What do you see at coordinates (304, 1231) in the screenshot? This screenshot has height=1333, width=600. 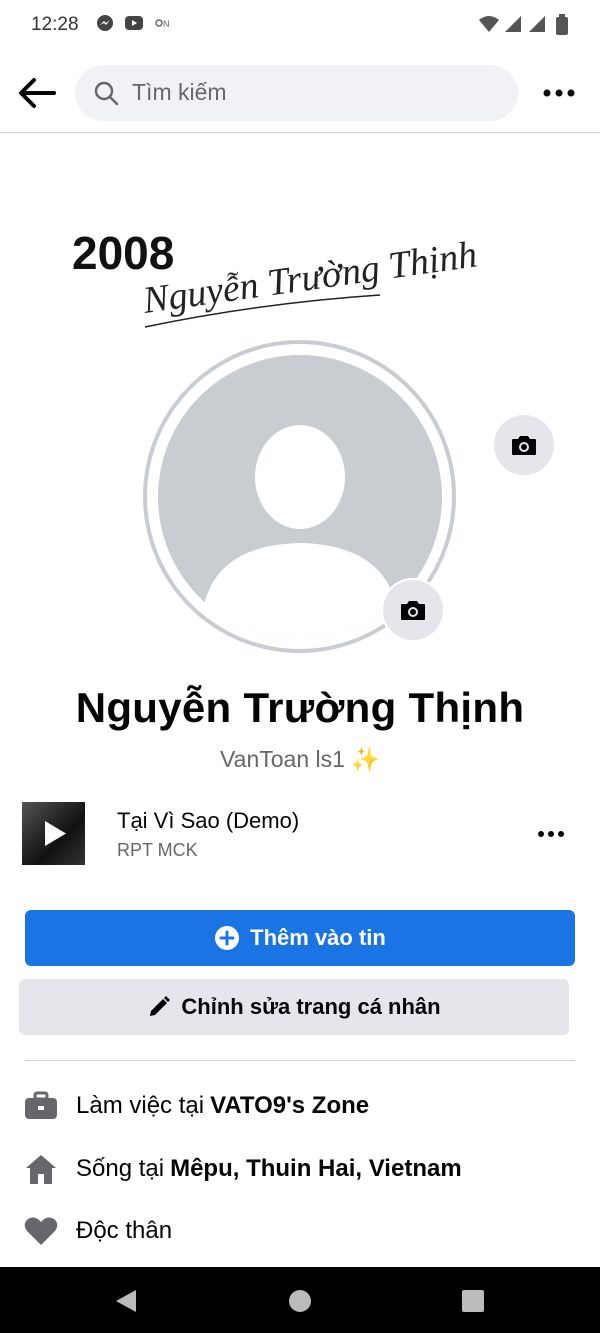 I see `detail-relationship: Độc thân` at bounding box center [304, 1231].